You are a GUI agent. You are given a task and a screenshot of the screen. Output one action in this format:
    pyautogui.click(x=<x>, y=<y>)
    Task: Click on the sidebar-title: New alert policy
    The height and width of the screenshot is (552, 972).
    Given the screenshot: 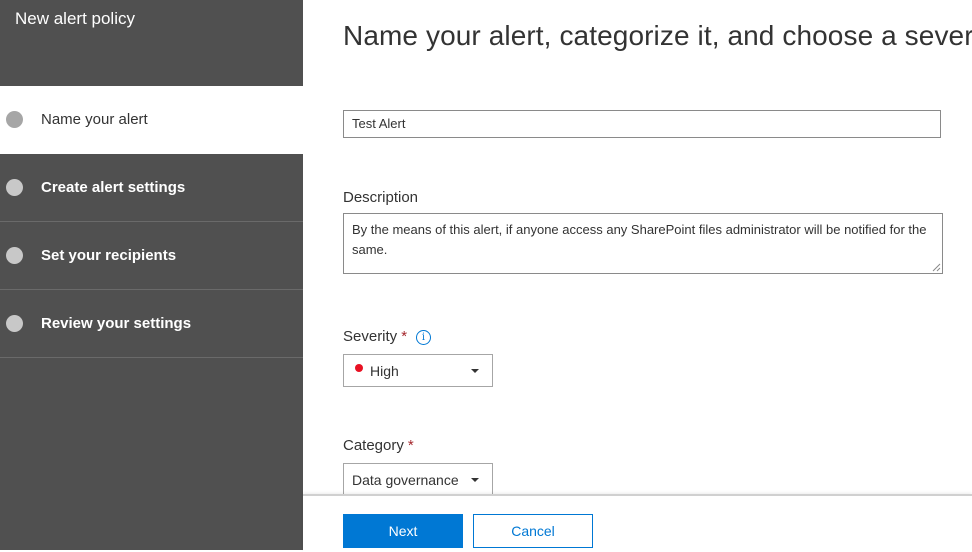 What is the action you would take?
    pyautogui.click(x=75, y=18)
    